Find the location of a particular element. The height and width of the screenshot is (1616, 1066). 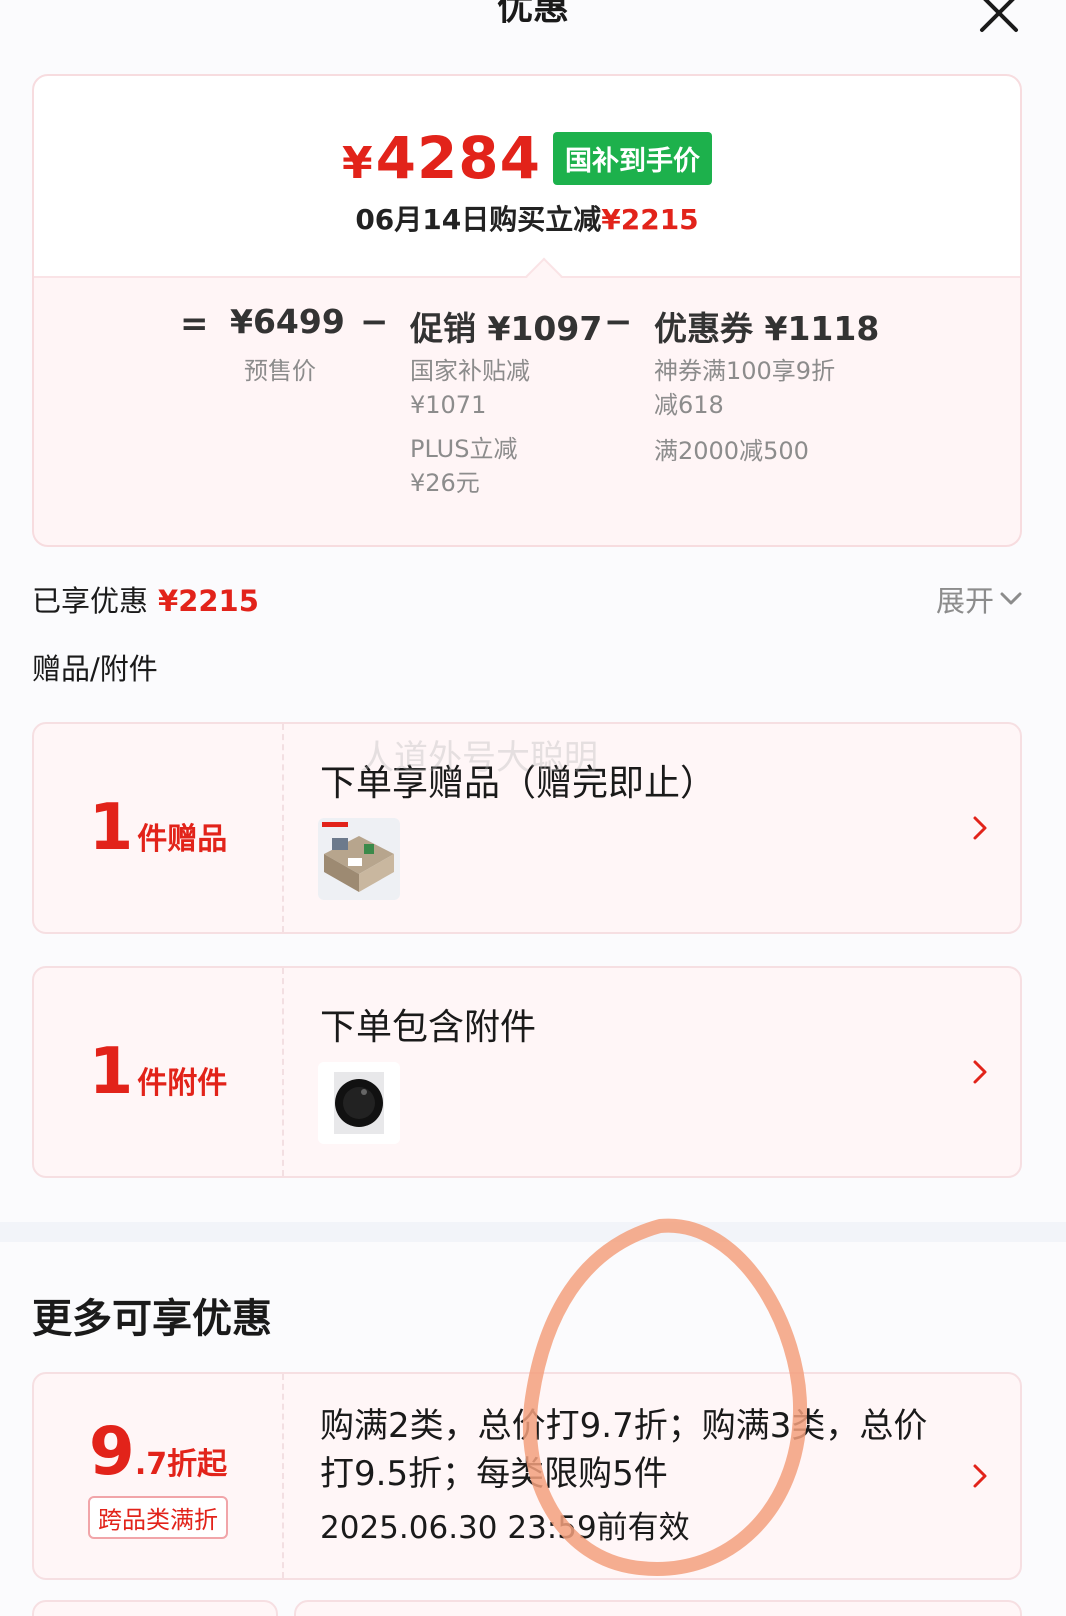

coupon-note-2: 减618 is located at coordinates (689, 405).